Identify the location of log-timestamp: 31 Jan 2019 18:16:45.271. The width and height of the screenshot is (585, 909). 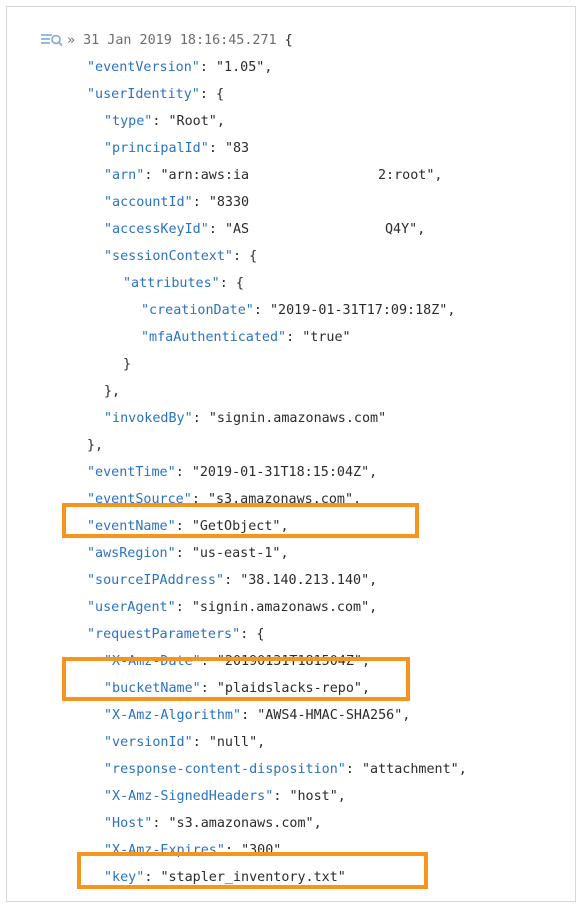
(180, 40).